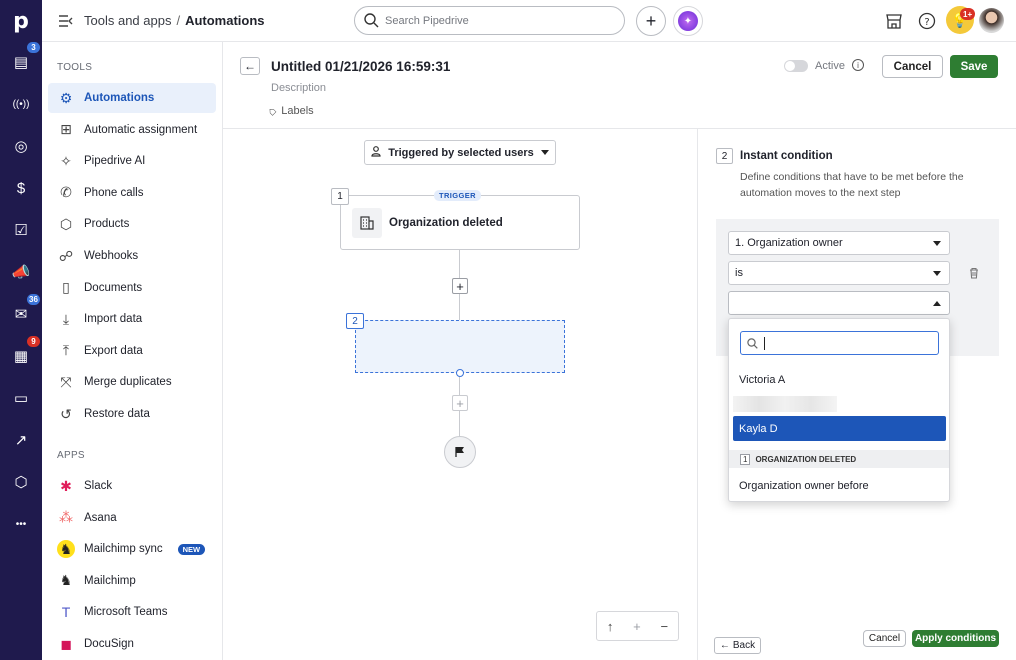 The image size is (1016, 660). Describe the element at coordinates (132, 414) in the screenshot. I see `sidebar-item-restore-data: ↺ Restore data` at that location.